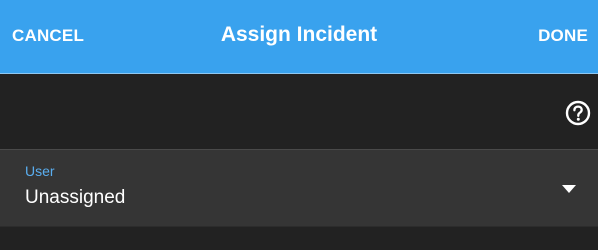  I want to click on user-field-value: Unassigned, so click(75, 197).